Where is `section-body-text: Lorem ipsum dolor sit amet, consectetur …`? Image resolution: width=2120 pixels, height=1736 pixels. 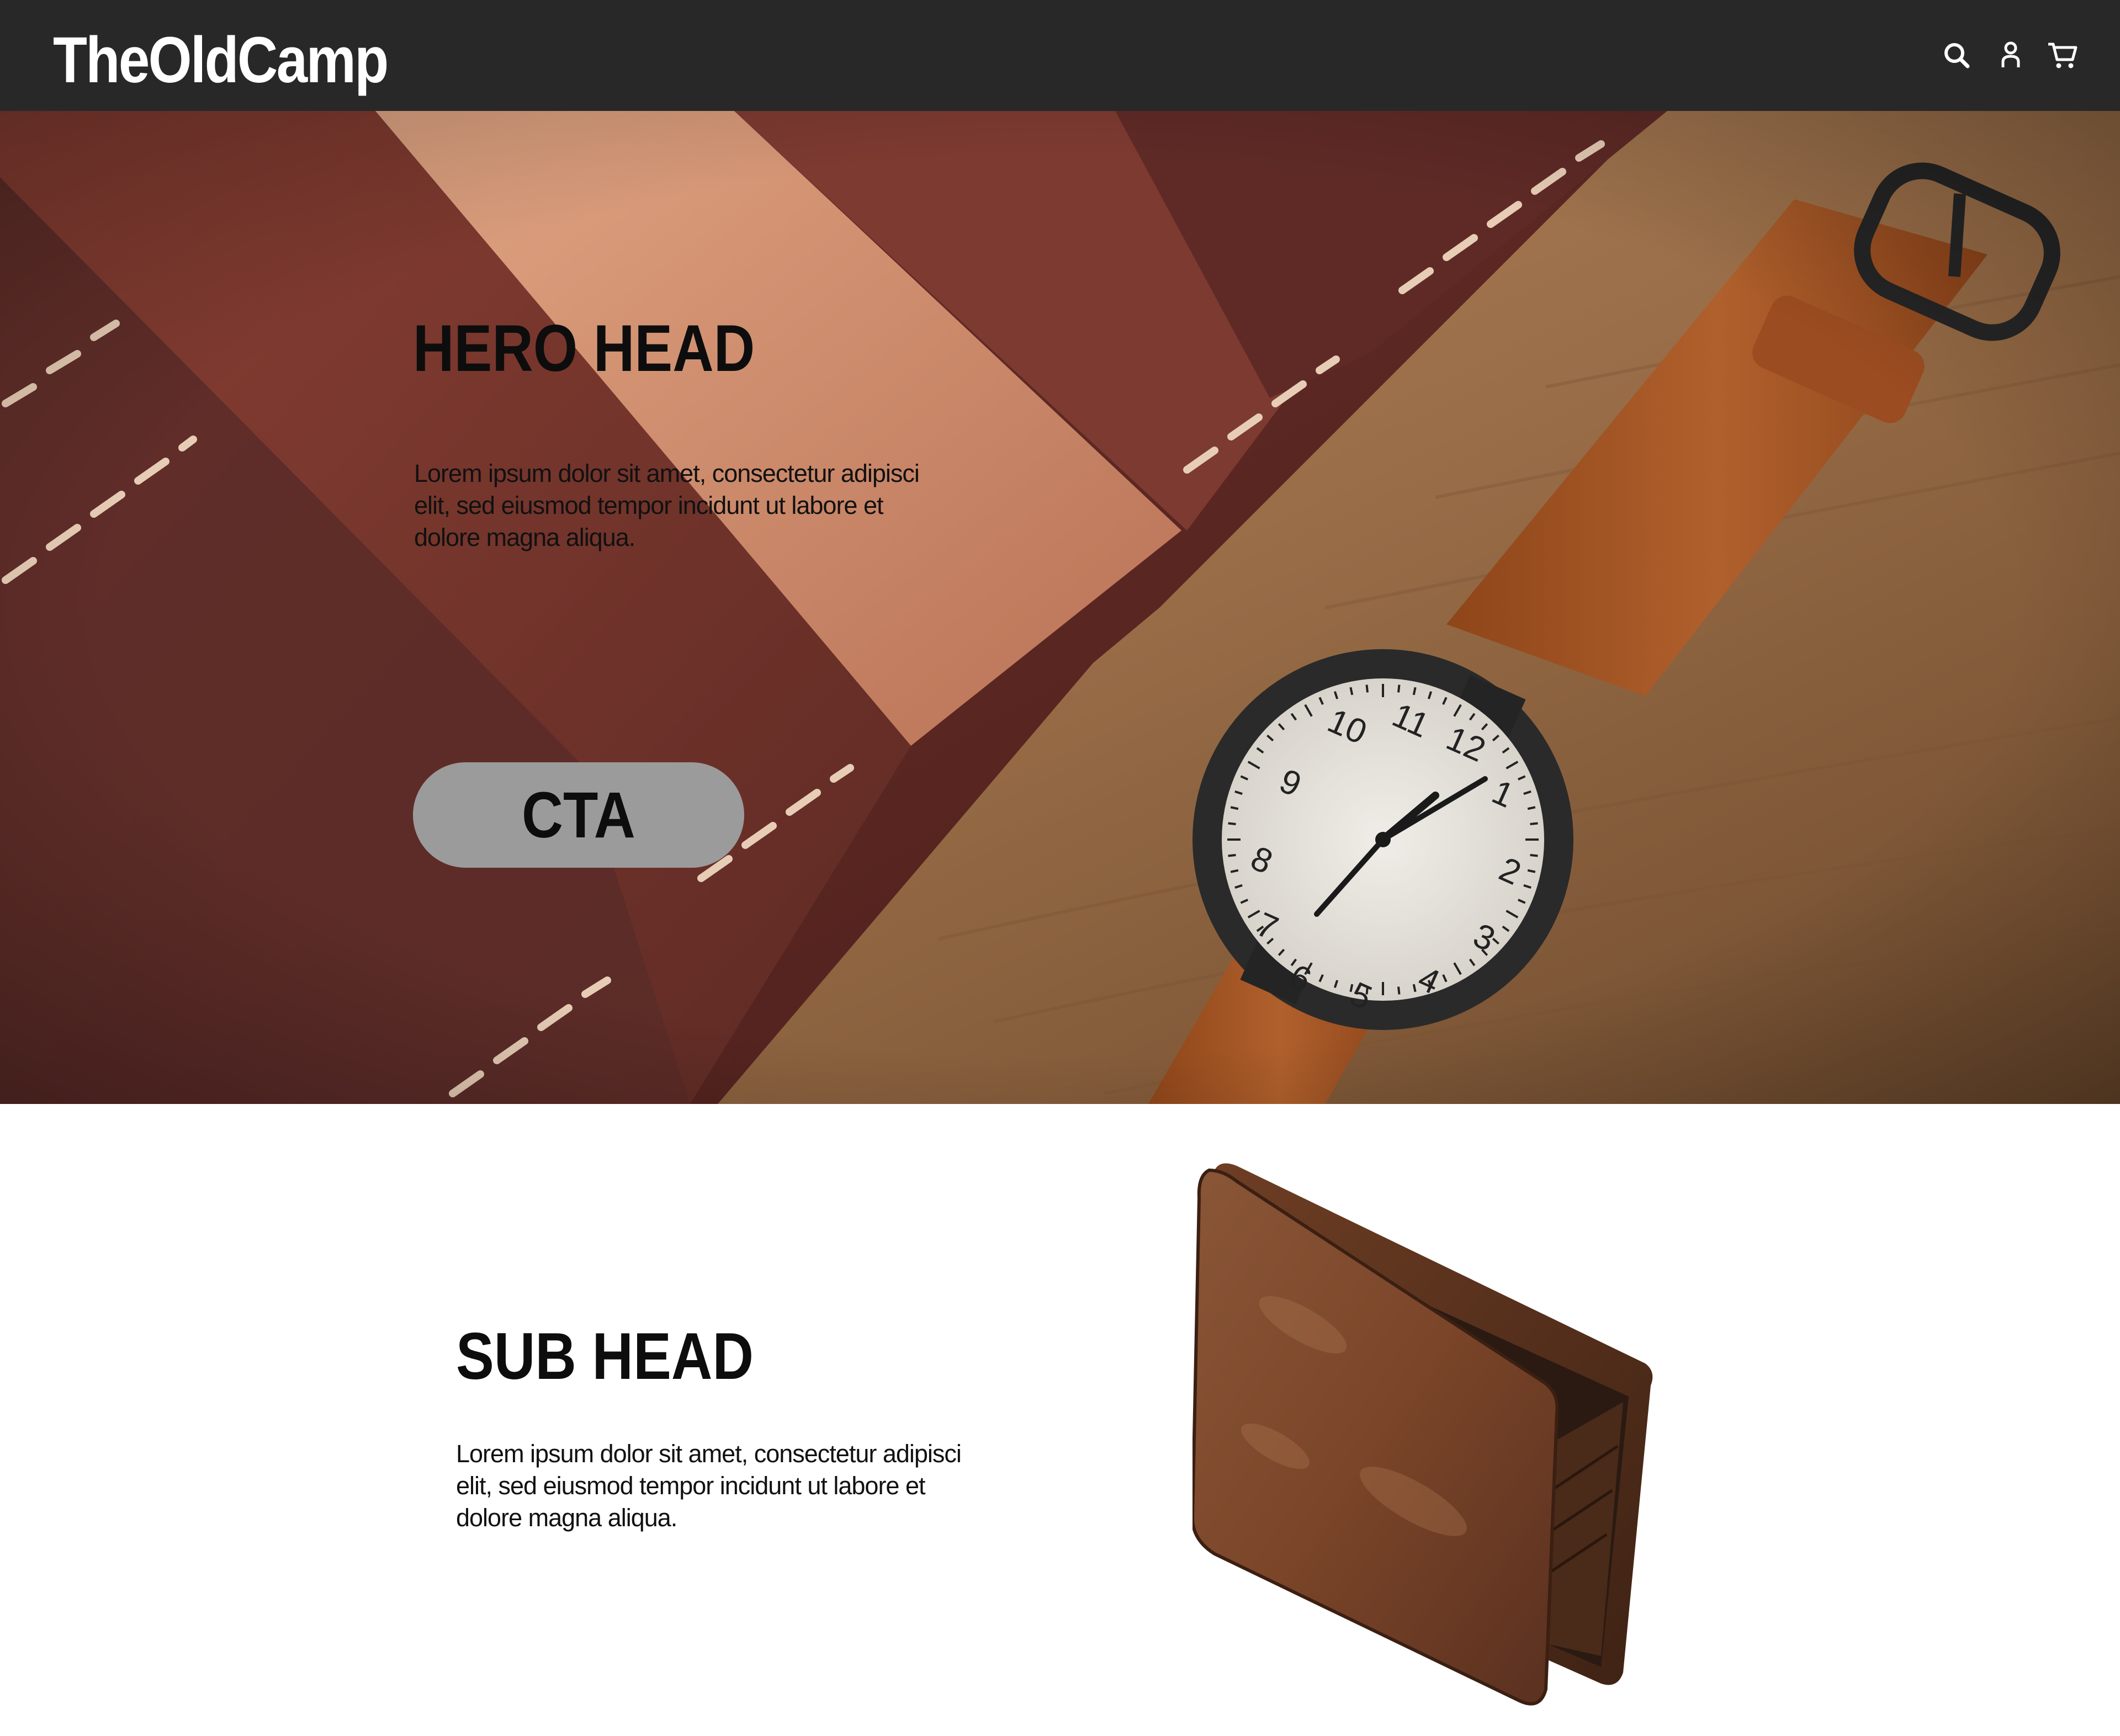
section-body-text: Lorem ipsum dolor sit amet, consectetur … is located at coordinates (709, 1486).